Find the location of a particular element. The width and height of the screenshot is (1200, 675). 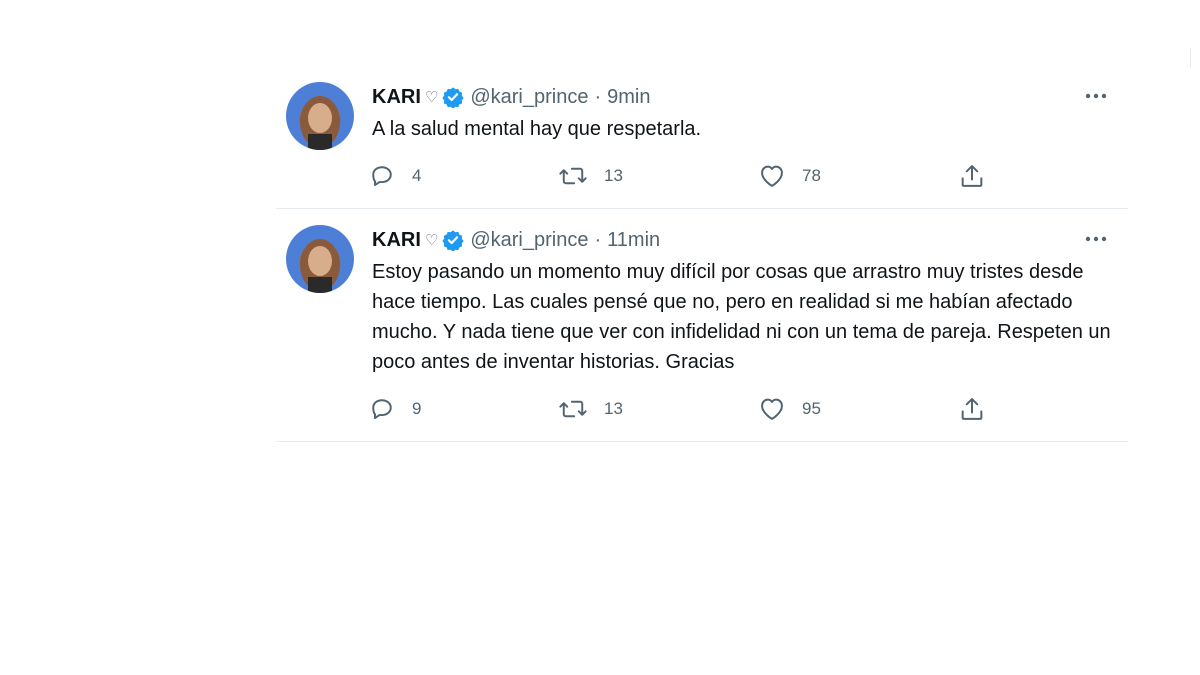

tweet-actions: 9 13 95 is located at coordinates (748, 409).